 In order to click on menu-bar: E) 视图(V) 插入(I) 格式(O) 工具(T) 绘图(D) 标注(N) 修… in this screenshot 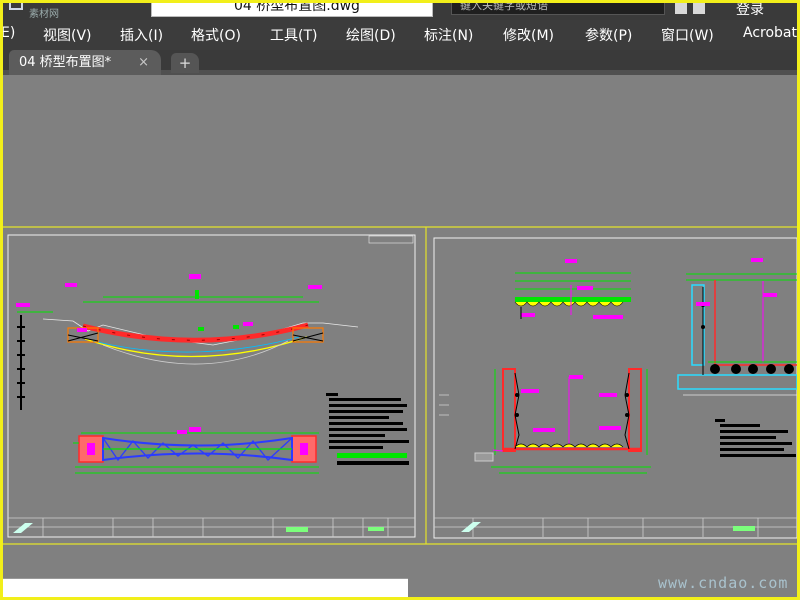, I will do `click(400, 35)`.